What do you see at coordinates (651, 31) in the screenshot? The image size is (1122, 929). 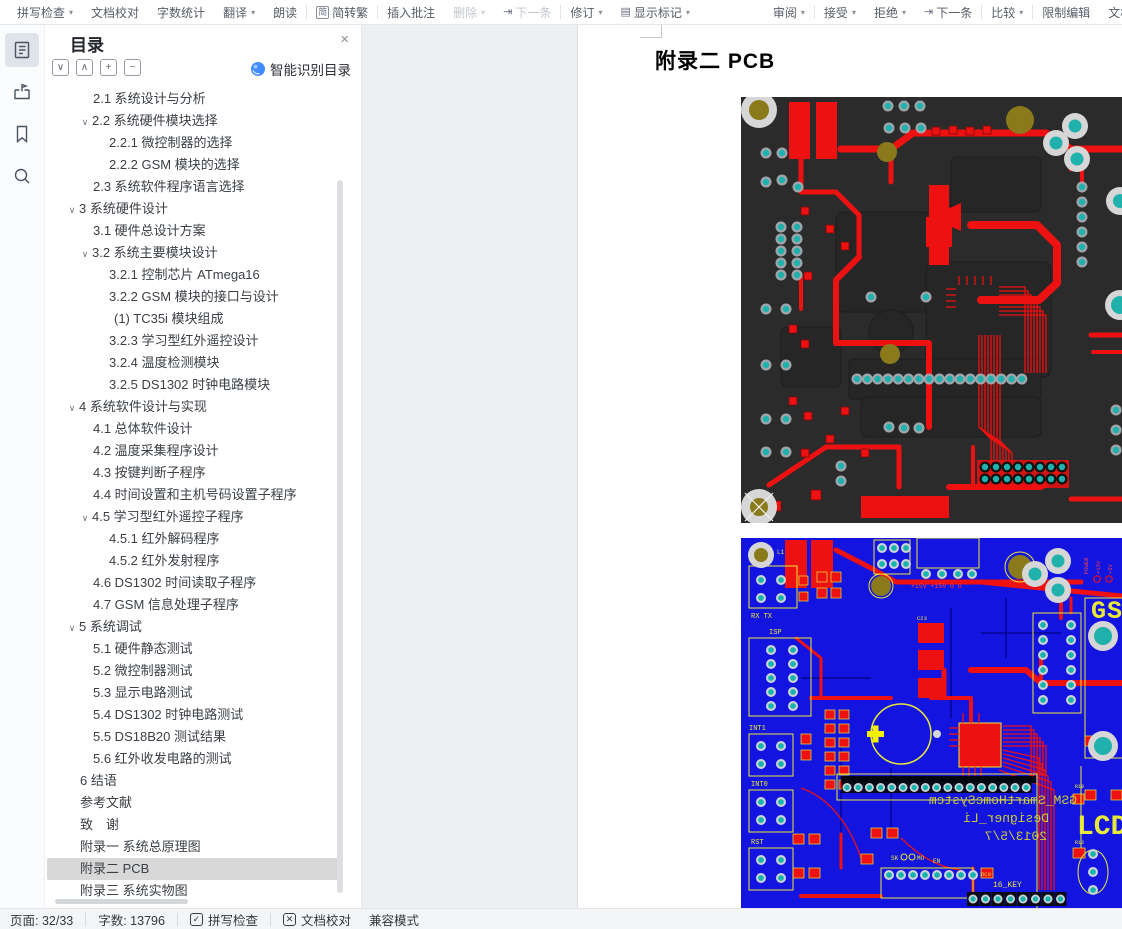 I see `margin-crop-mark` at bounding box center [651, 31].